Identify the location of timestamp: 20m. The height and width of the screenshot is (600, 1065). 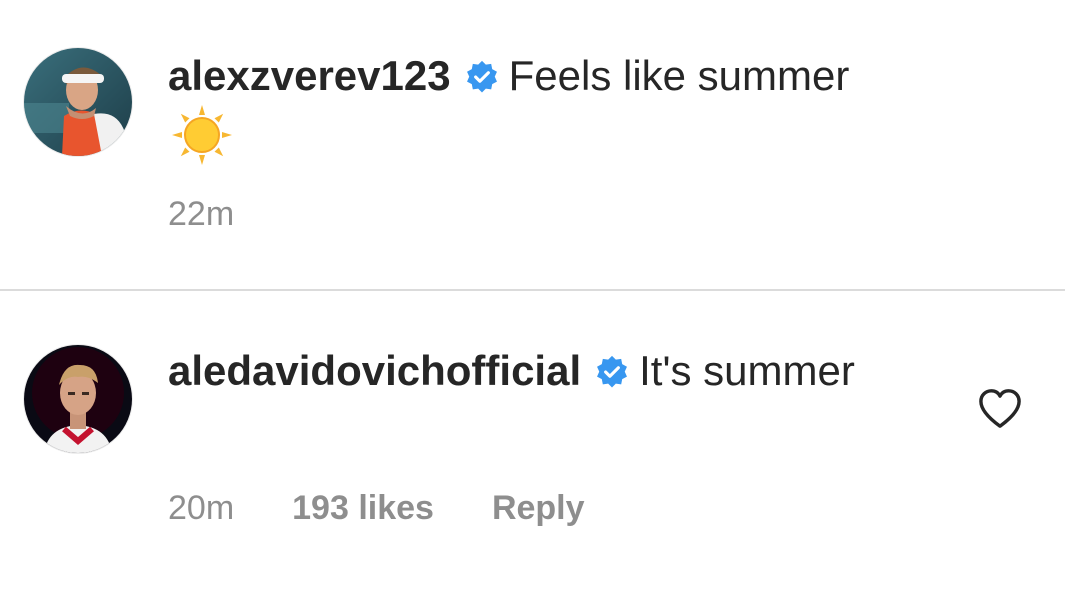
(201, 508).